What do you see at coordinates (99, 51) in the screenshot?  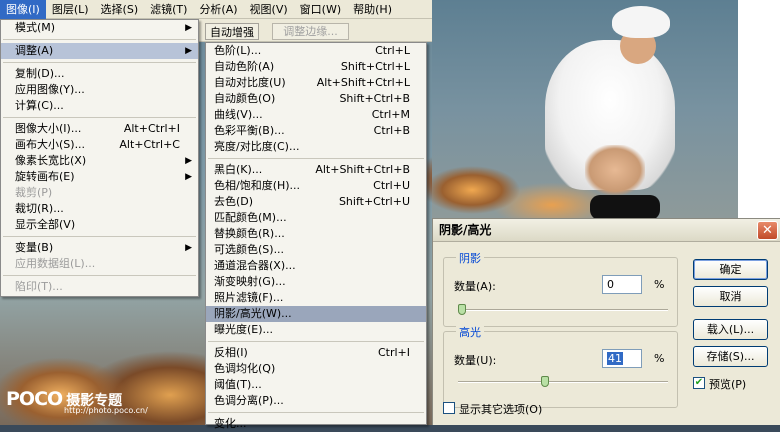 I see `image-menu-item: 调整(A) ▶` at bounding box center [99, 51].